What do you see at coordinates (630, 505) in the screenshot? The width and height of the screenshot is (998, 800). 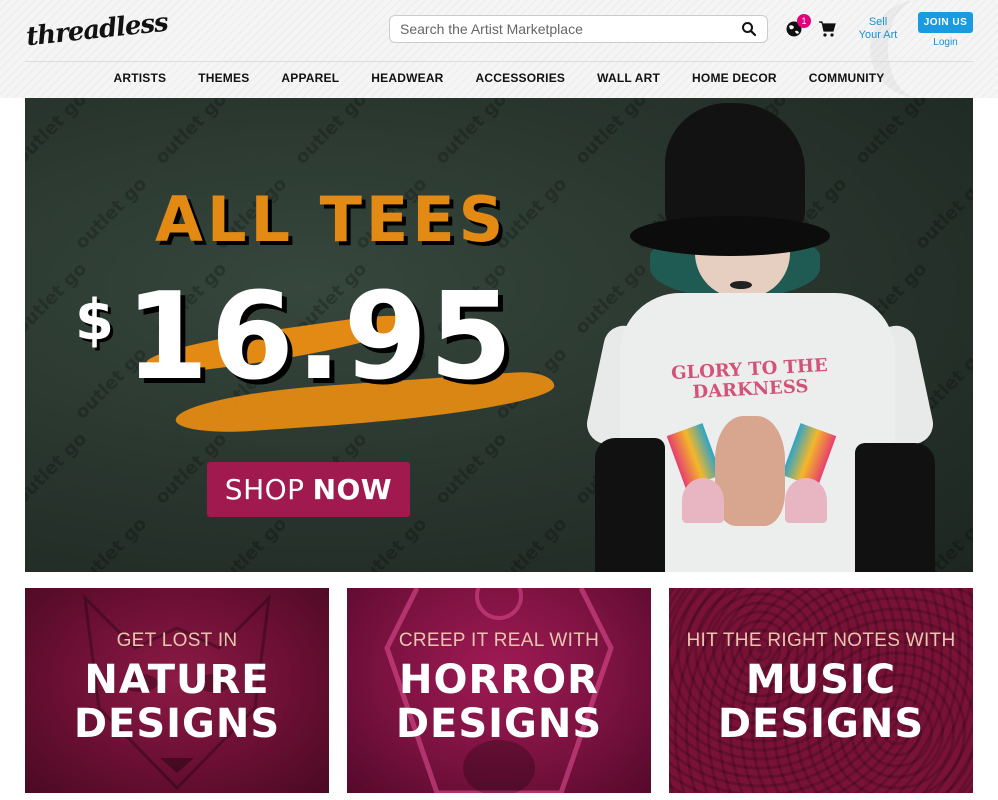 I see `leather-jacket-left` at bounding box center [630, 505].